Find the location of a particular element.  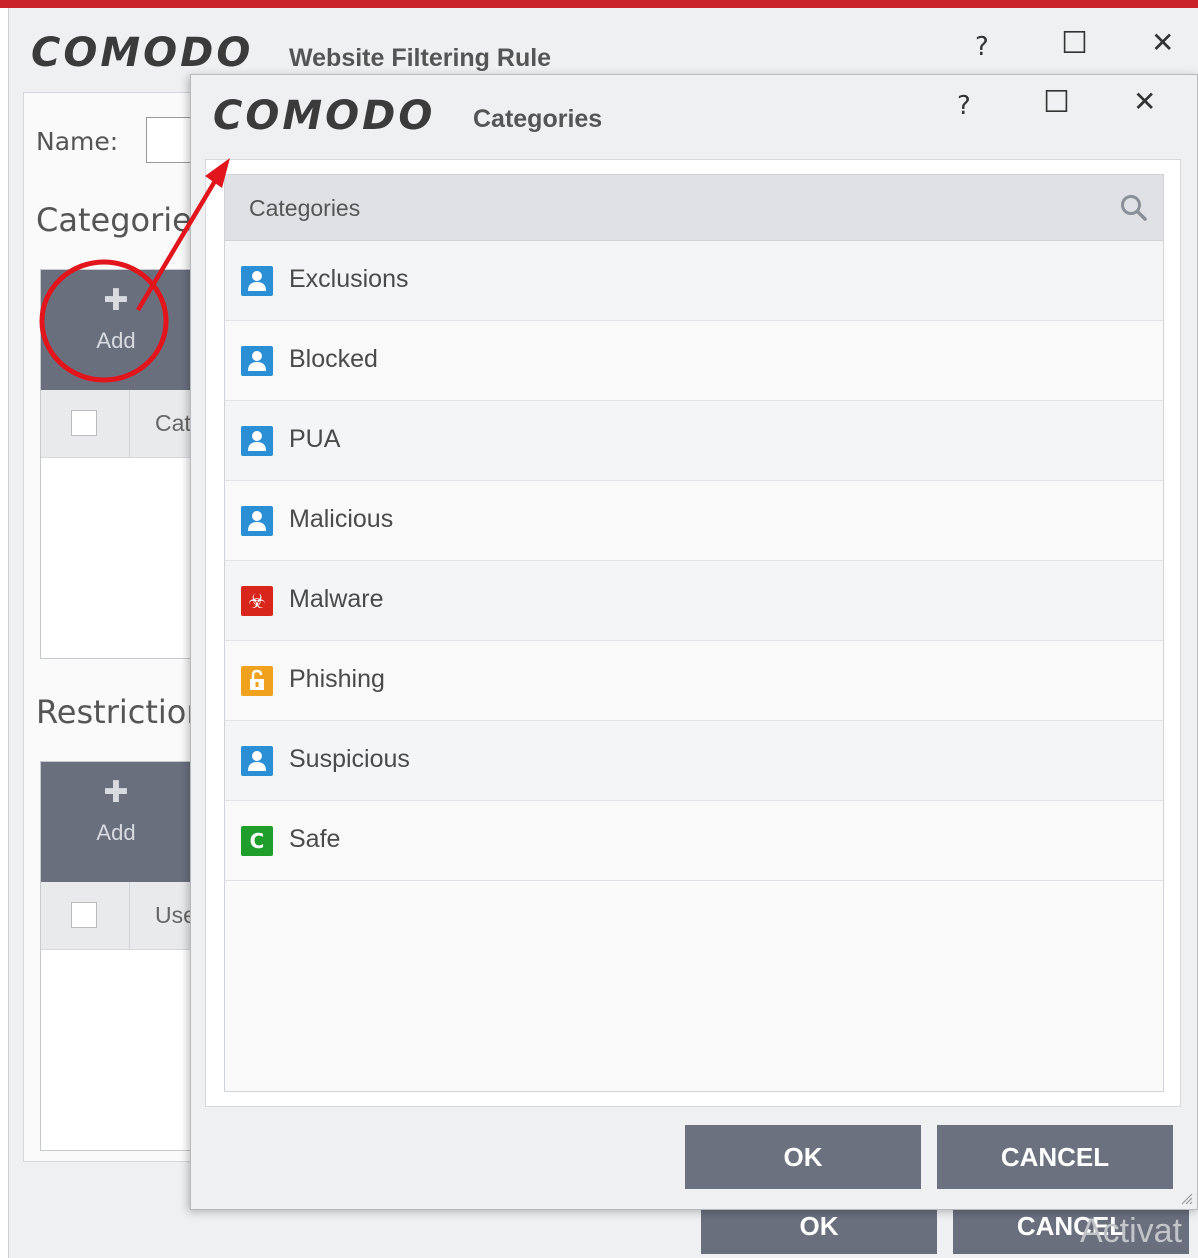

category-row: Suspicious is located at coordinates (694, 761).